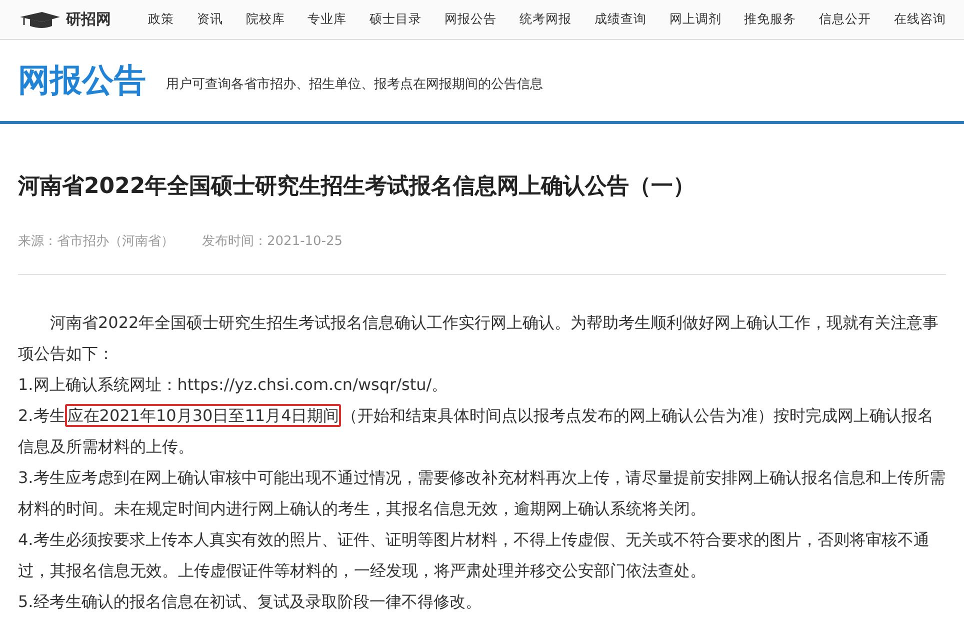  I want to click on paragraph: 1.网上确认系统网址：https://yz.chsi.com.cn/wsqr/stu/。, so click(233, 385).